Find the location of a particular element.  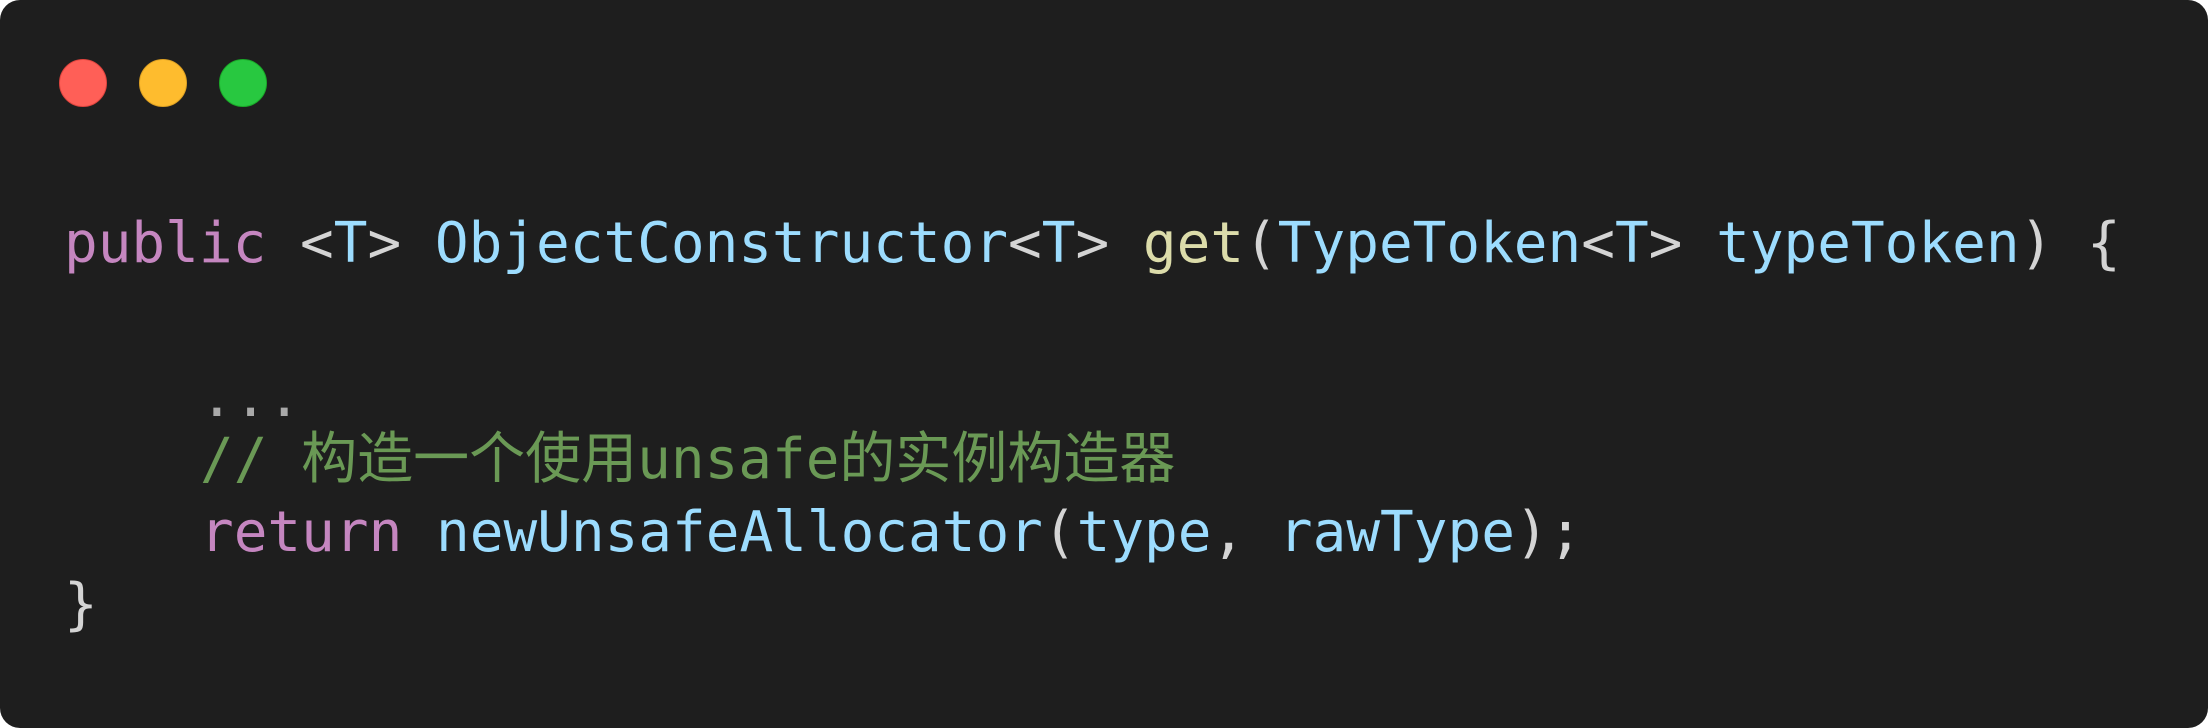

code-line-close-brace: } is located at coordinates (81, 604).